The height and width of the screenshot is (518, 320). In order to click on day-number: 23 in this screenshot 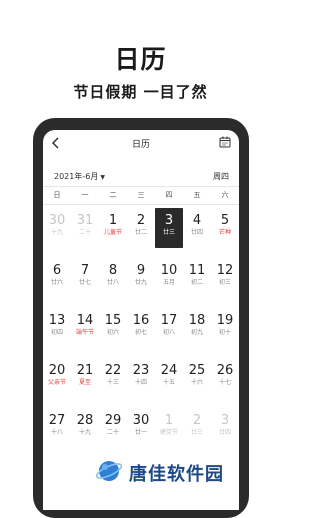, I will do `click(141, 370)`.